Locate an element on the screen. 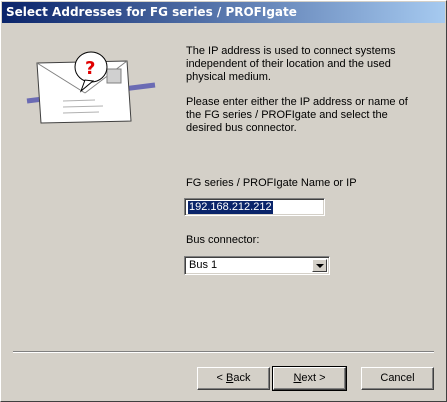  envelope-question-icon: ? is located at coordinates (91, 87).